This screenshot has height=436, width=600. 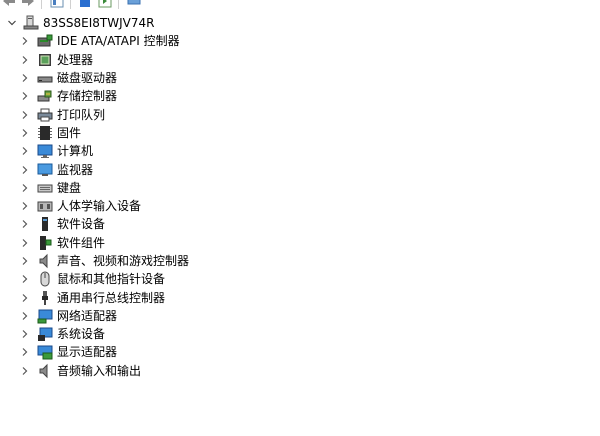 What do you see at coordinates (99, 206) in the screenshot?
I see `tree-item-label: 人体学输入设备` at bounding box center [99, 206].